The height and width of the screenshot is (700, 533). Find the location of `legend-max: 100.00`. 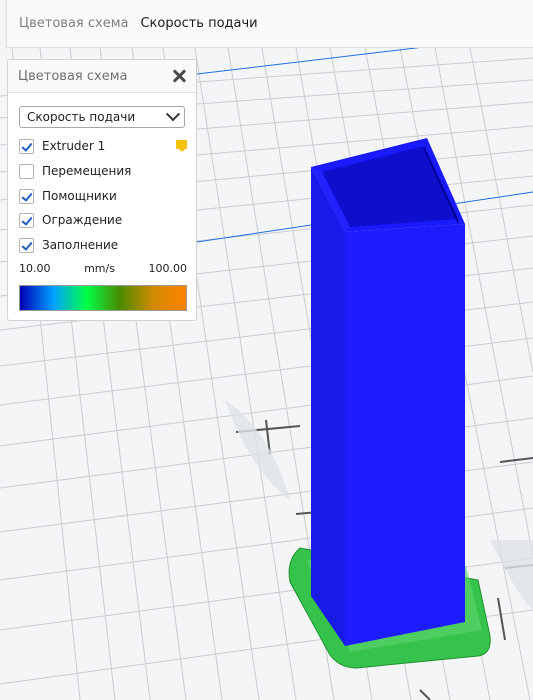

legend-max: 100.00 is located at coordinates (168, 268).